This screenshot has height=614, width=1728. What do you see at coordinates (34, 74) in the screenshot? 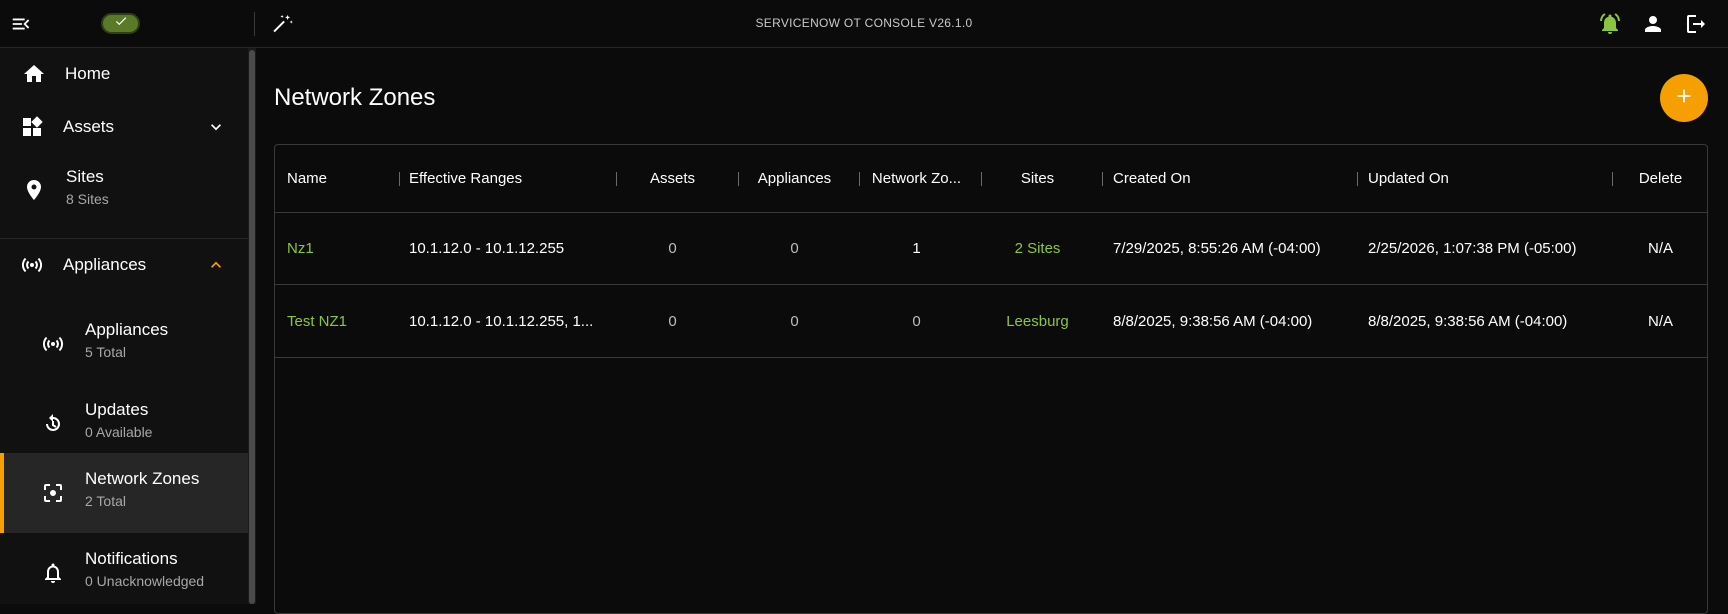
I see `home-icon` at bounding box center [34, 74].